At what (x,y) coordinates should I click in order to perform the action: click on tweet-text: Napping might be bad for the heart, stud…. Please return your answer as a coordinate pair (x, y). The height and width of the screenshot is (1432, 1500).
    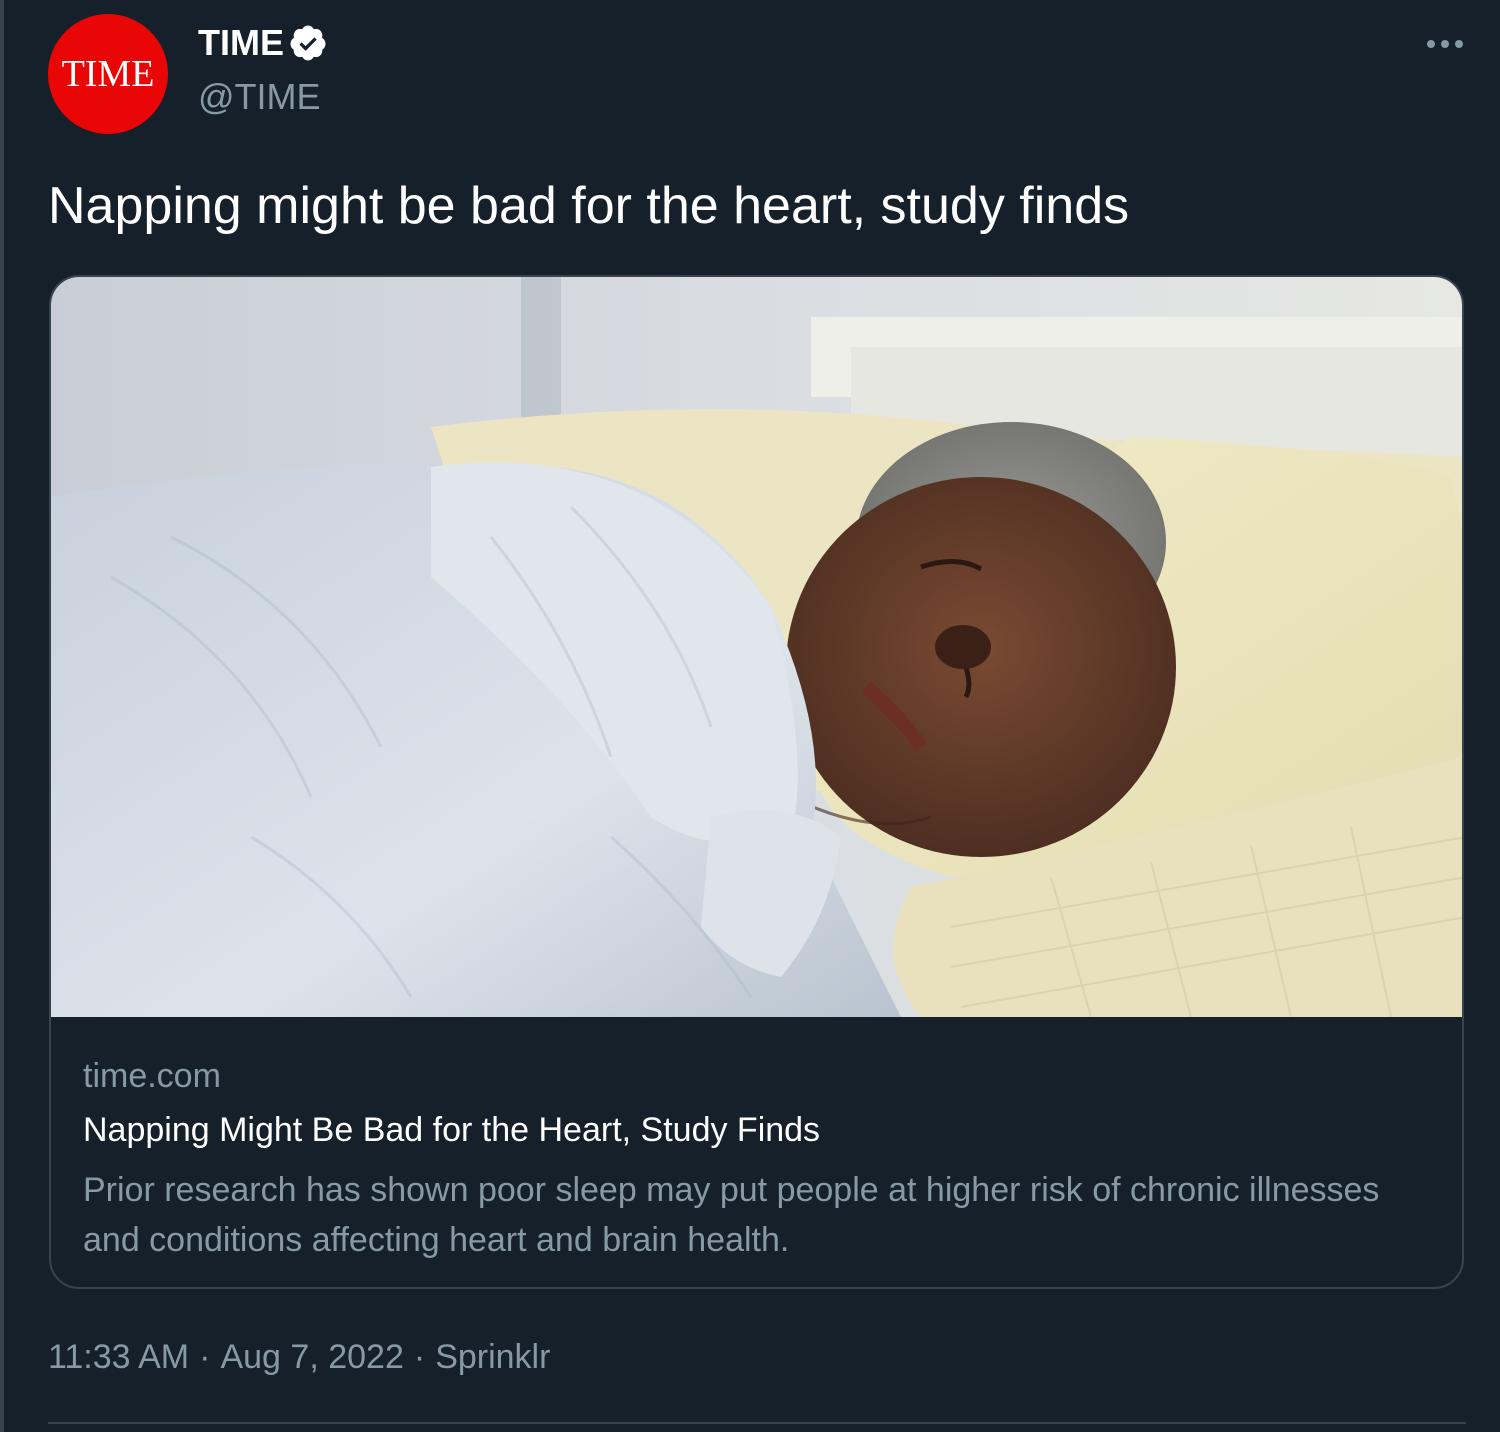
    Looking at the image, I should click on (589, 206).